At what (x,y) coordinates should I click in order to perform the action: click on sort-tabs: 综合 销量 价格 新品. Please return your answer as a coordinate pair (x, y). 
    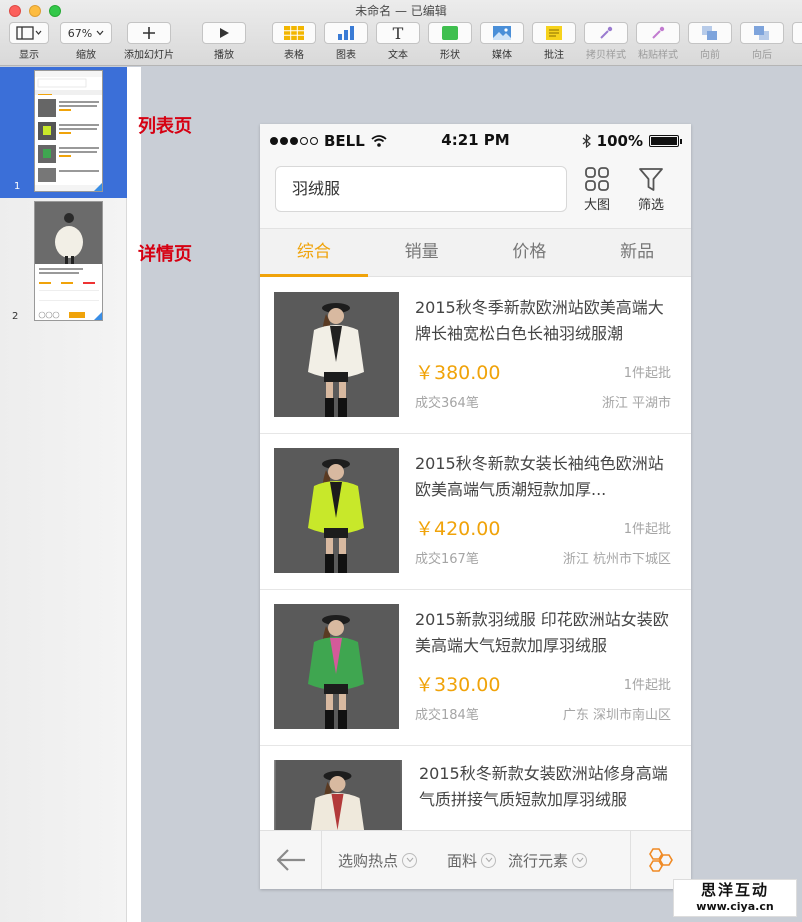
    Looking at the image, I should click on (475, 253).